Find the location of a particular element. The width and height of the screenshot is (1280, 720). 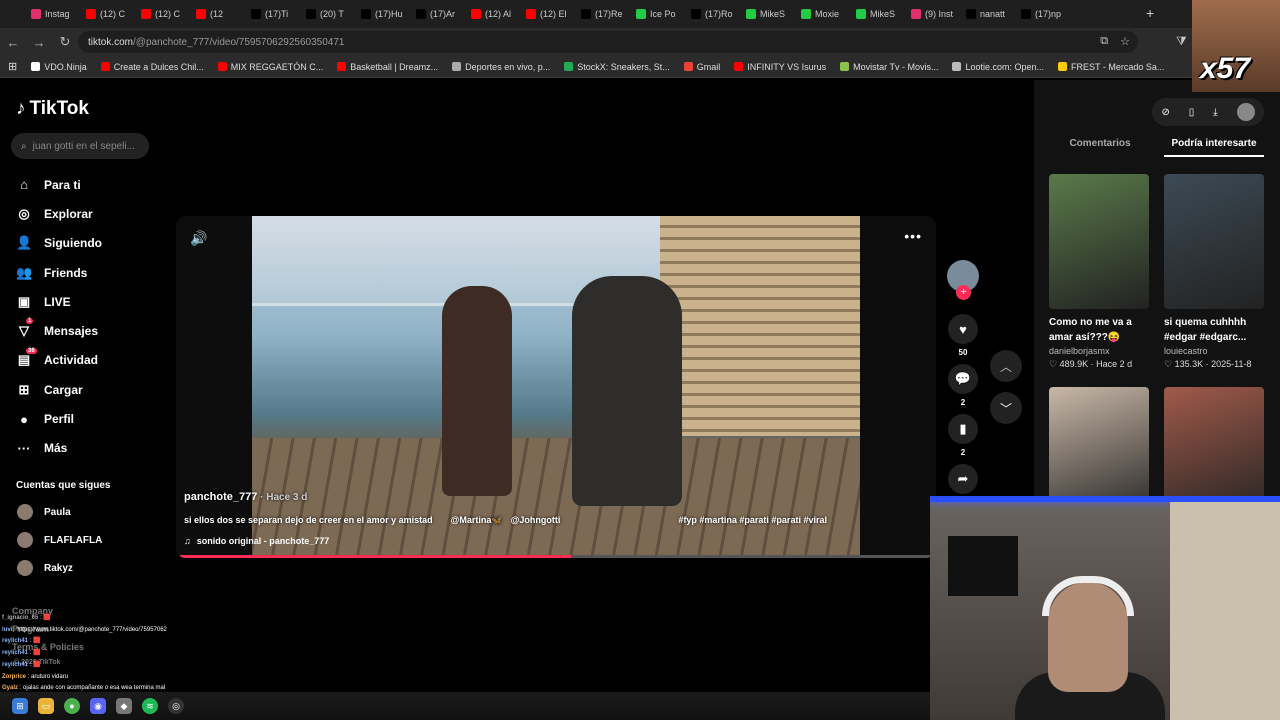

mention-1: @Martina🦋 is located at coordinates (477, 520).